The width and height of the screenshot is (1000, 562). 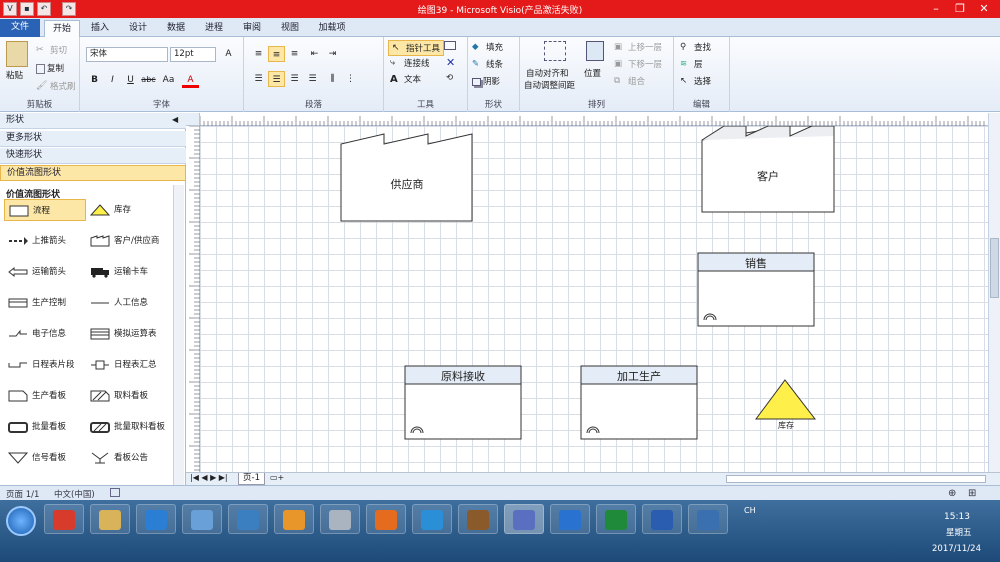 What do you see at coordinates (115, 492) in the screenshot?
I see `macro-icon` at bounding box center [115, 492].